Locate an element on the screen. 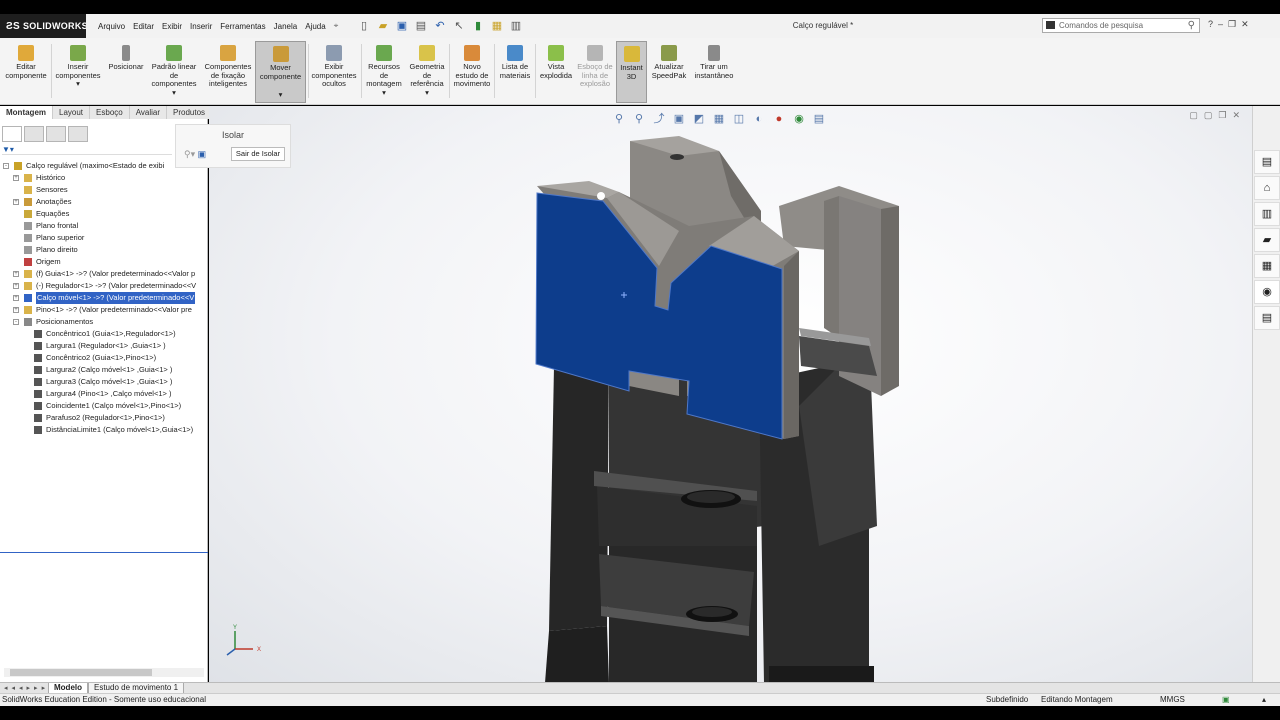 This screenshot has height=720, width=1280. tree-rollback-bar is located at coordinates (104, 552).